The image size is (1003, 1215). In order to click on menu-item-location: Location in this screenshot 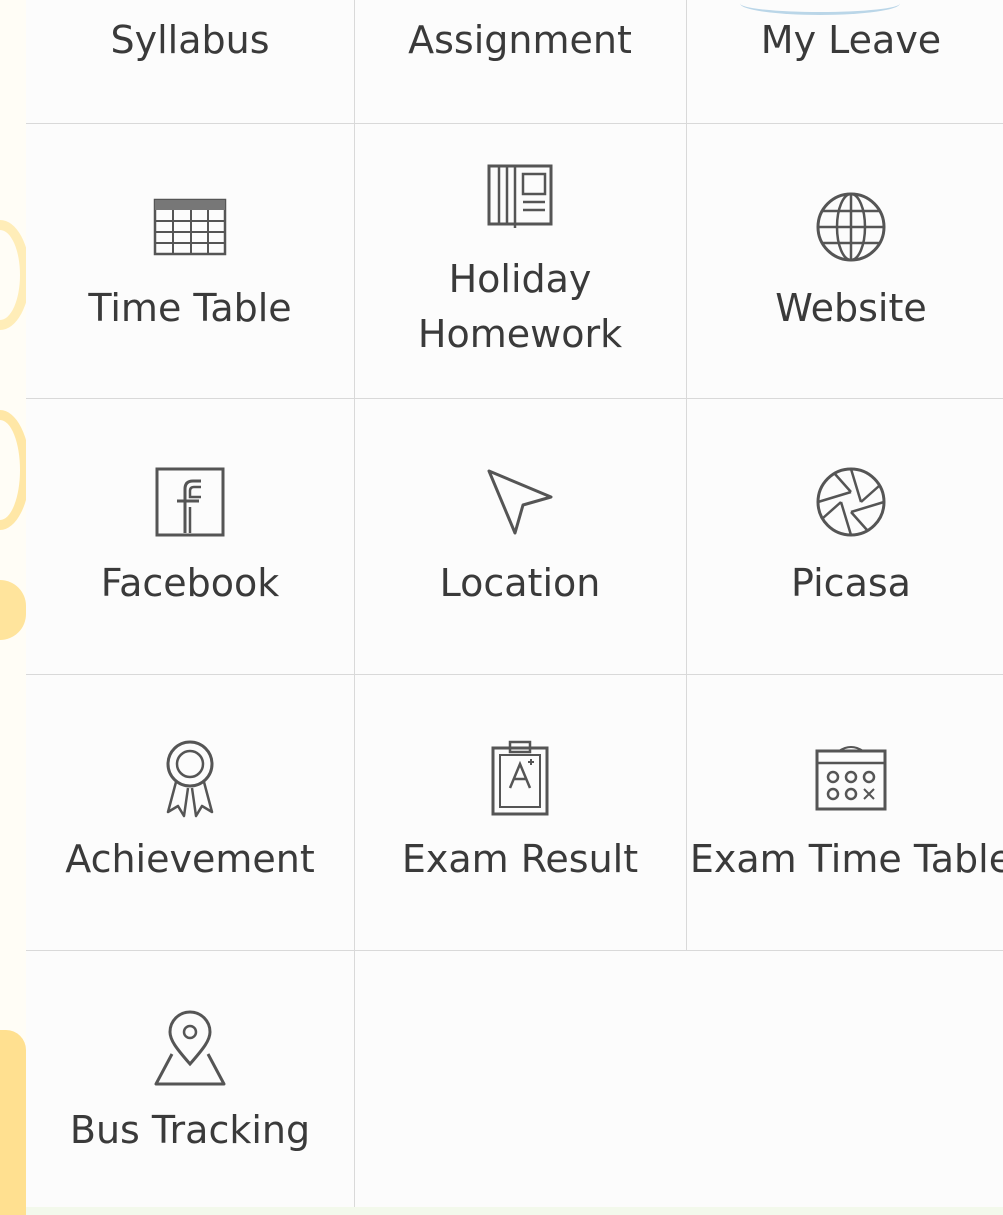, I will do `click(520, 536)`.